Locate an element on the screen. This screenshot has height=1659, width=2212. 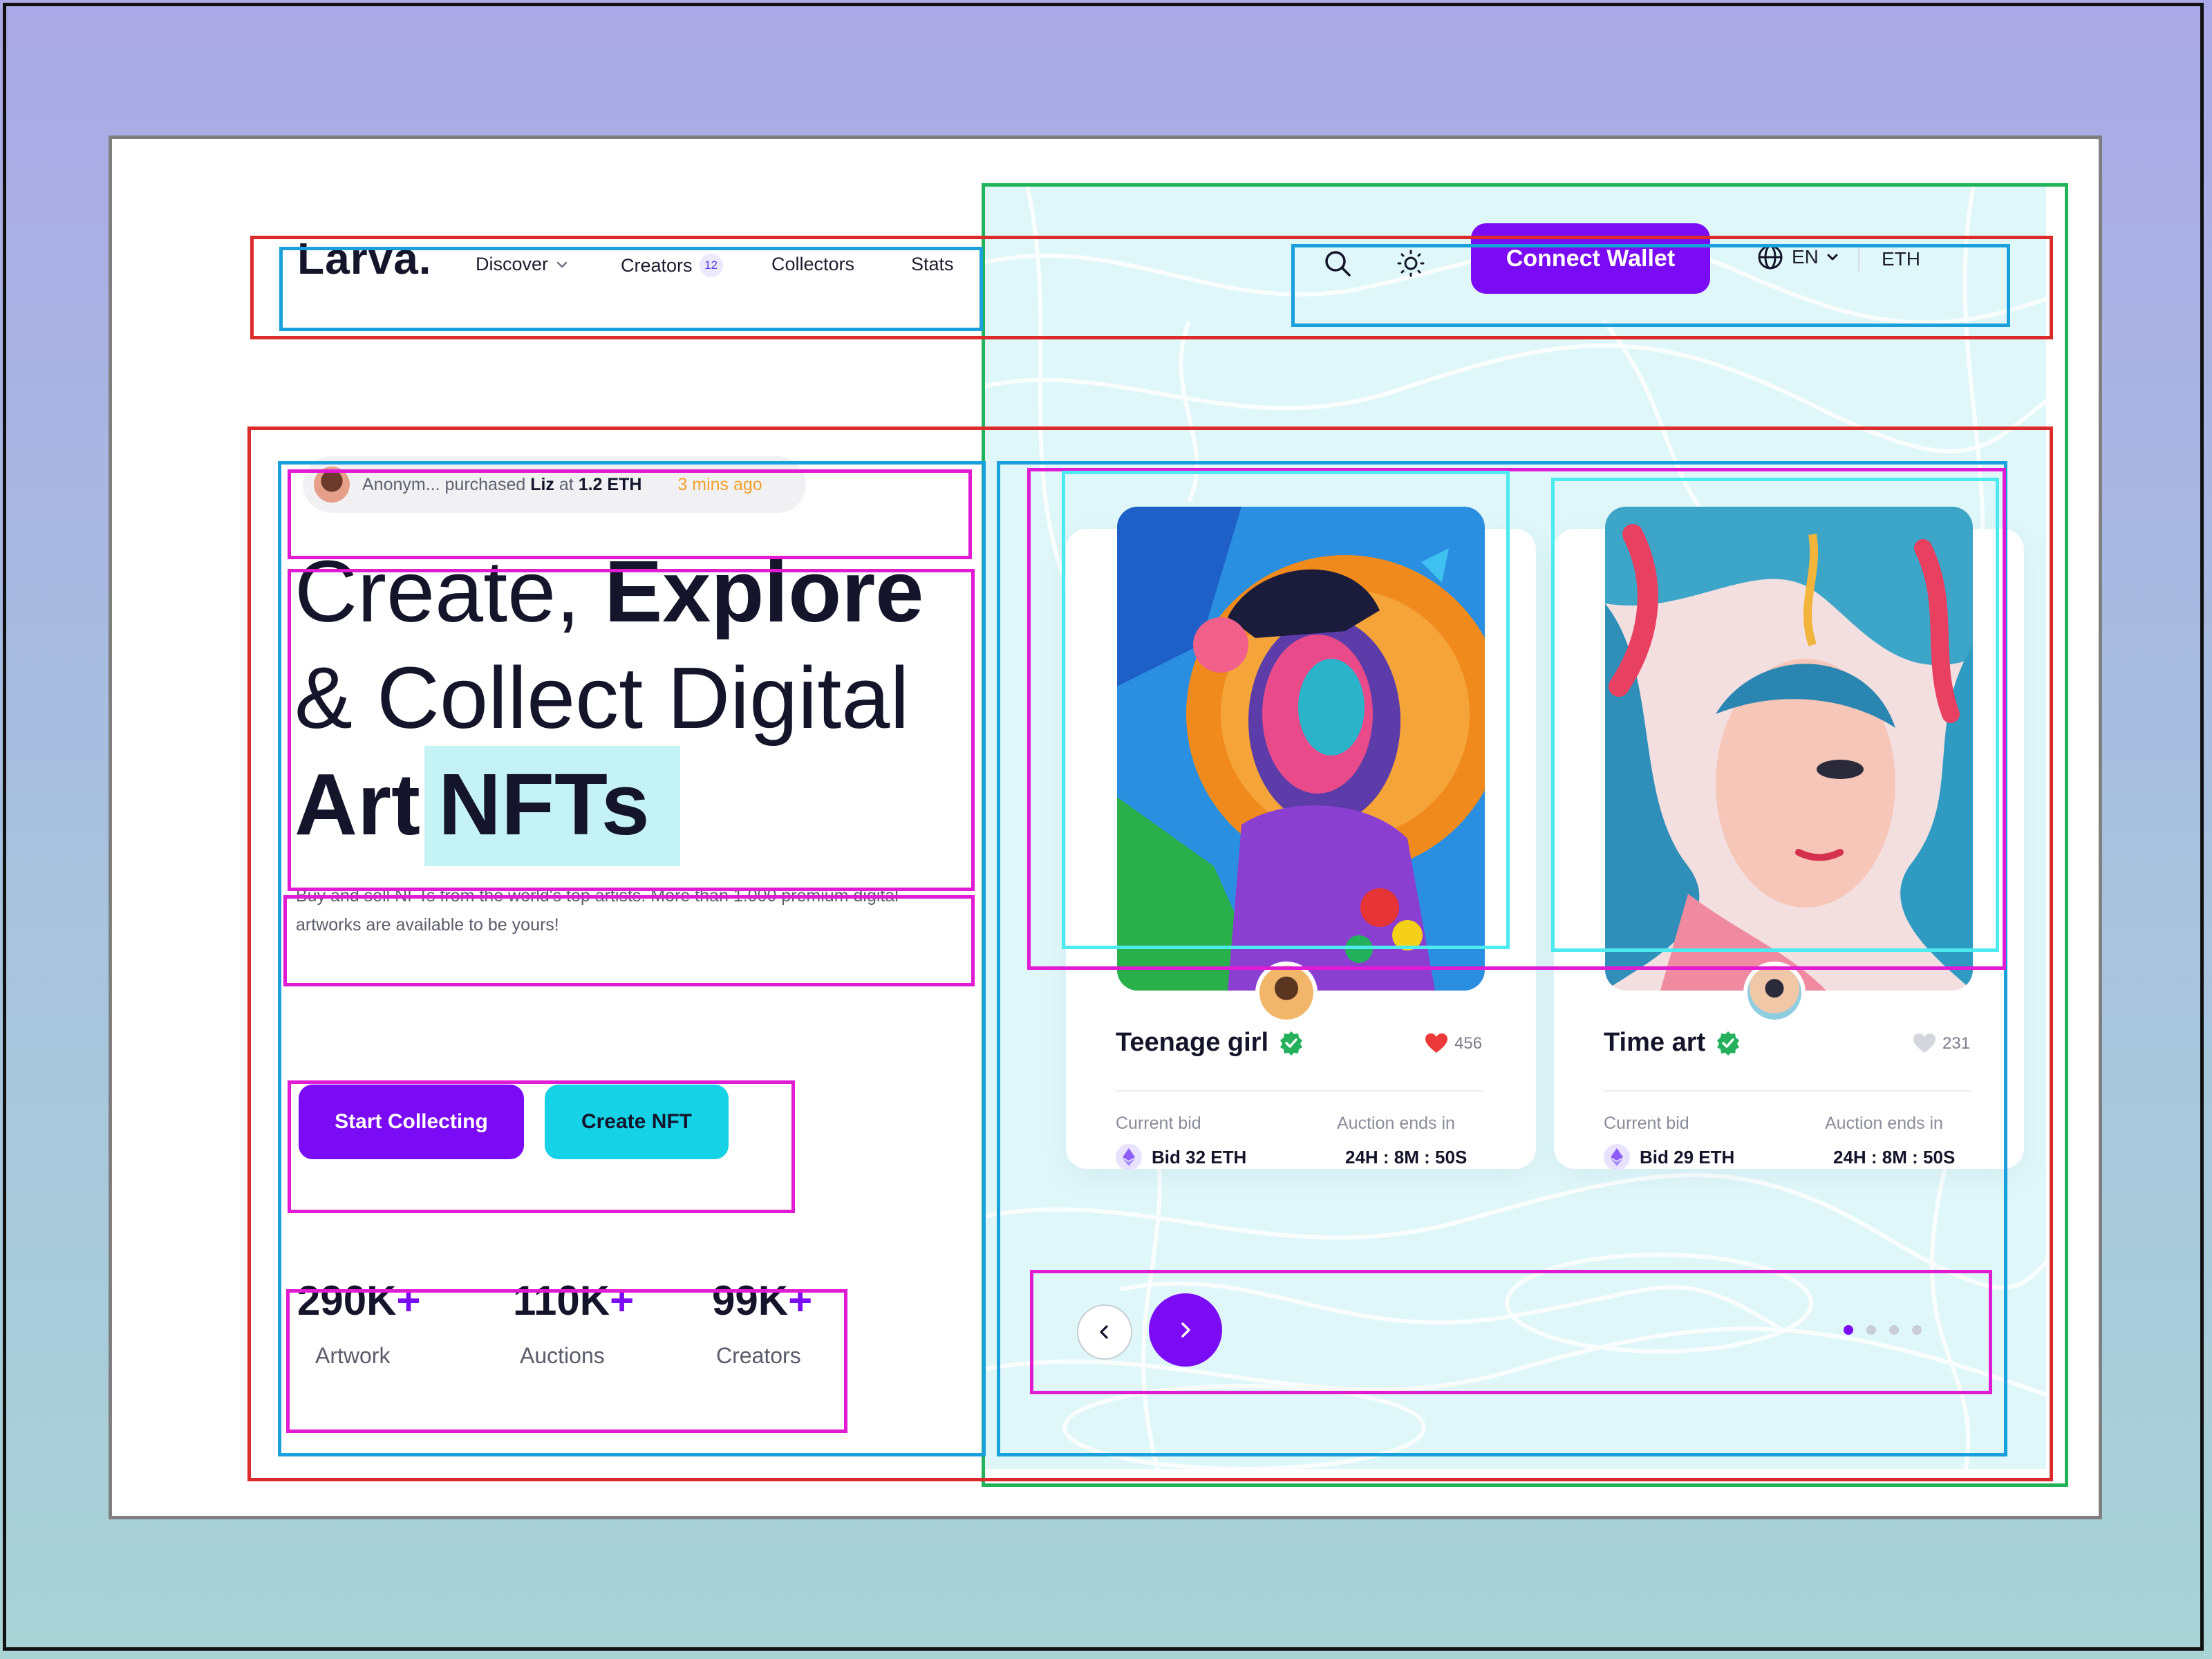
nav-item-discover: Discover is located at coordinates (522, 264).